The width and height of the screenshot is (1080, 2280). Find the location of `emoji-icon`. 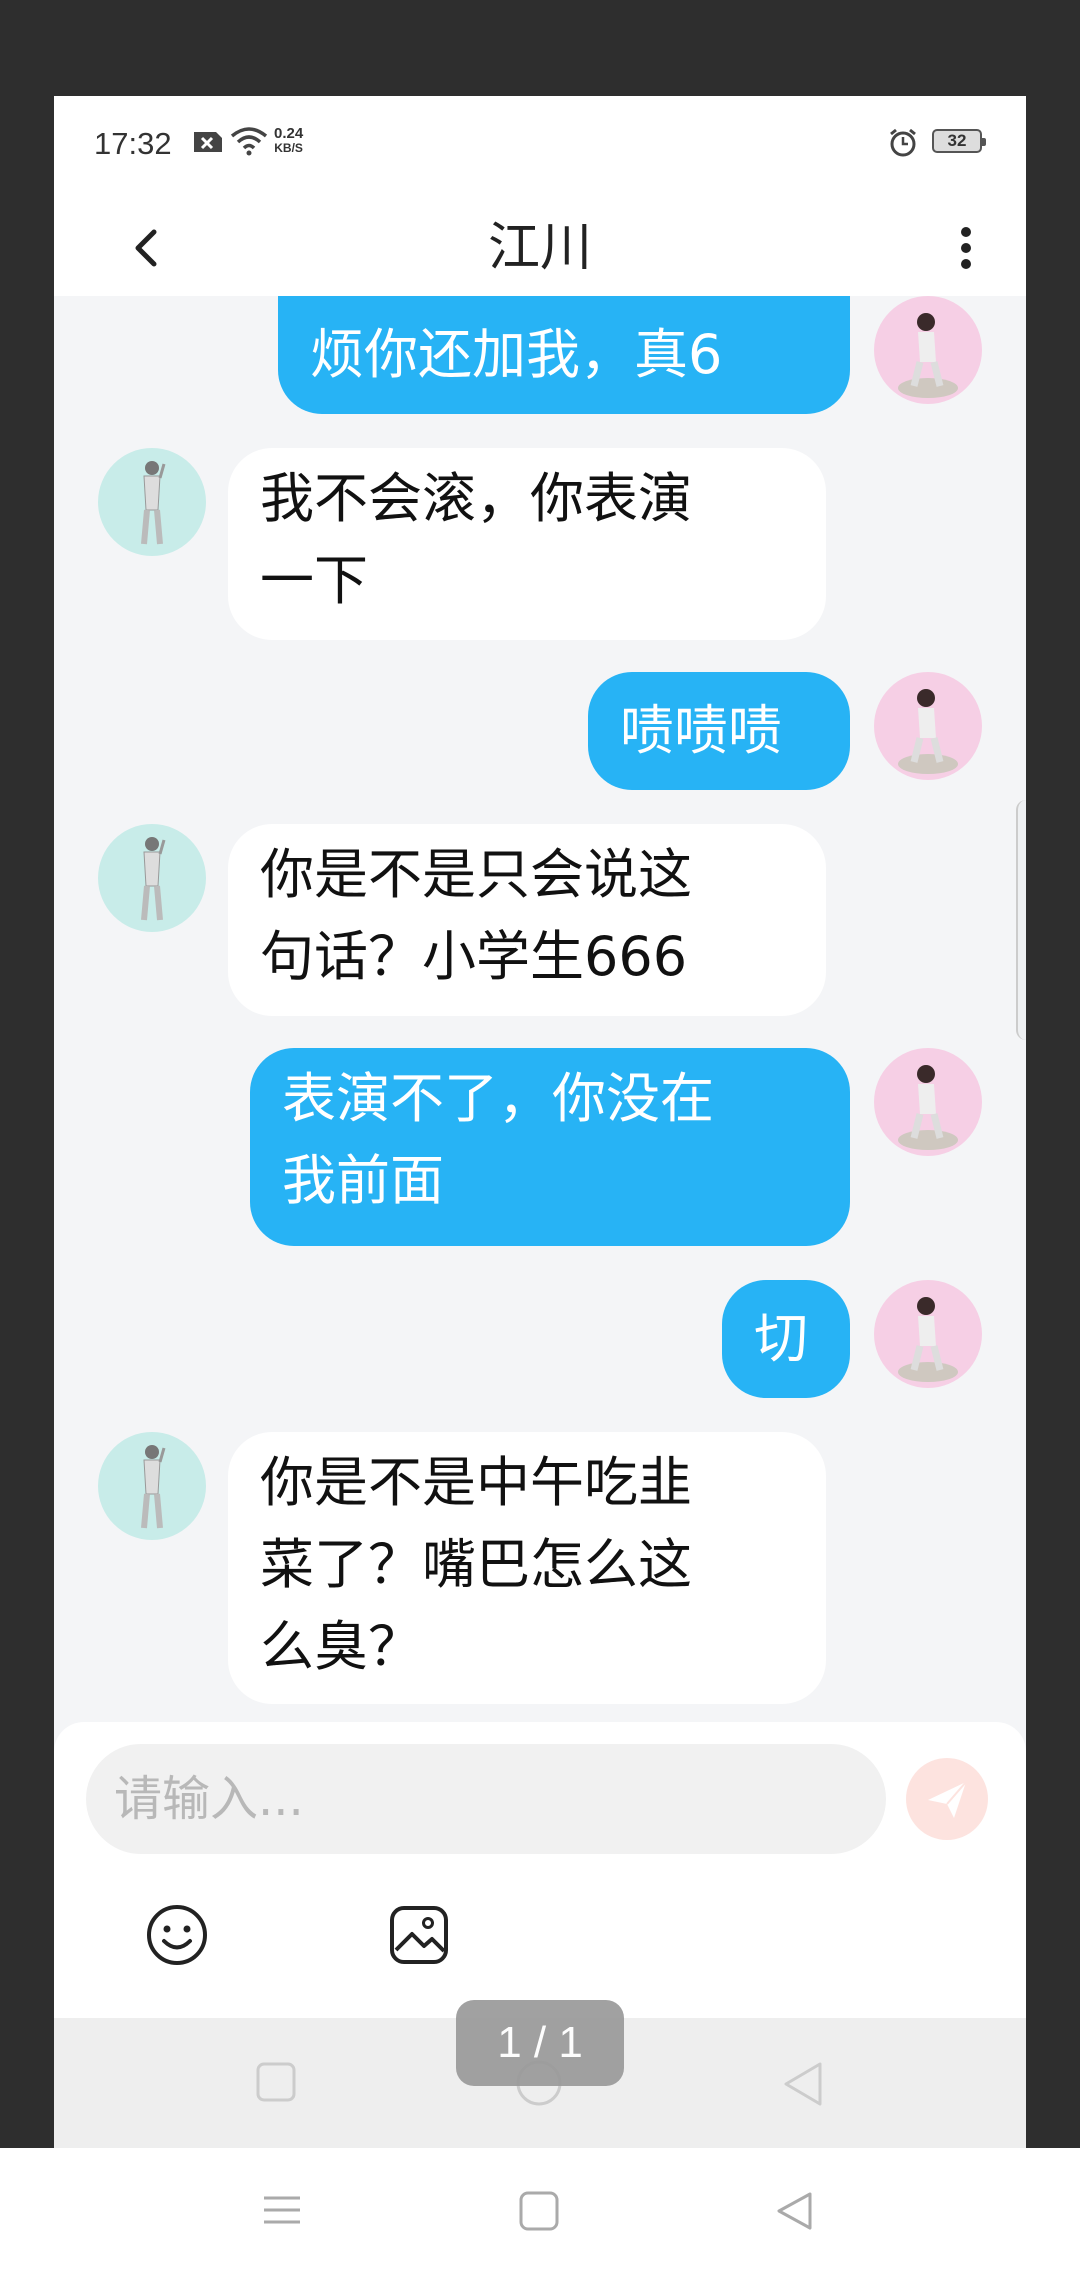

emoji-icon is located at coordinates (177, 1935).